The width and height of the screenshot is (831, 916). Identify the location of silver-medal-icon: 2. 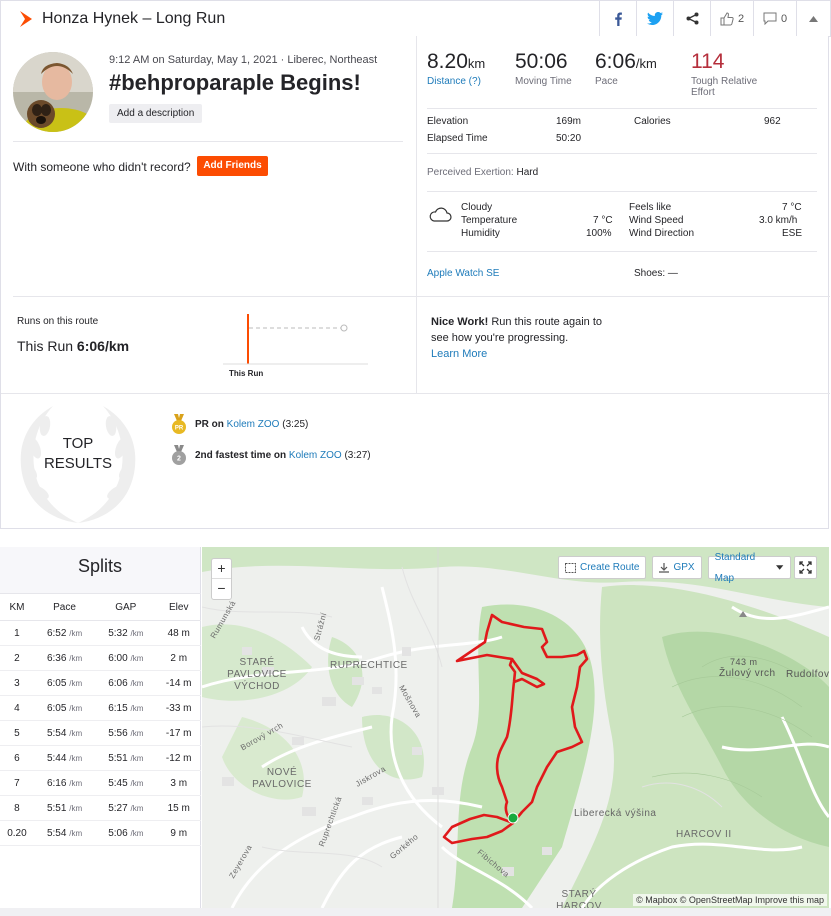
(179, 455).